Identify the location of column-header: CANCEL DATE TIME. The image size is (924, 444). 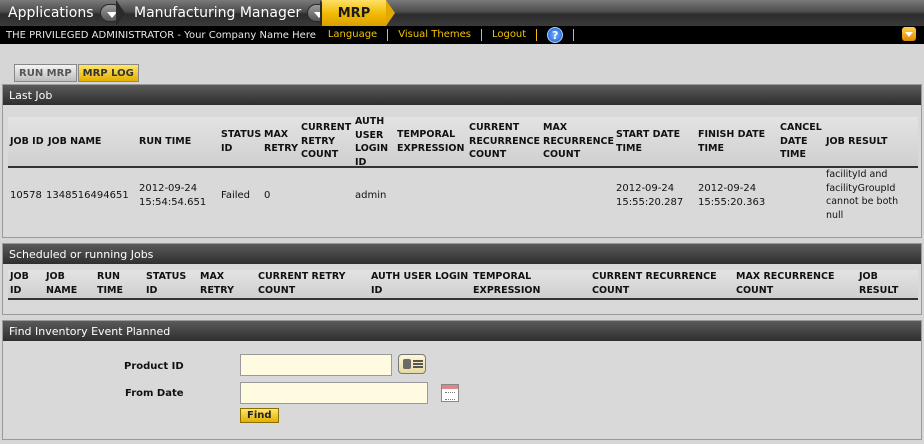
(801, 141).